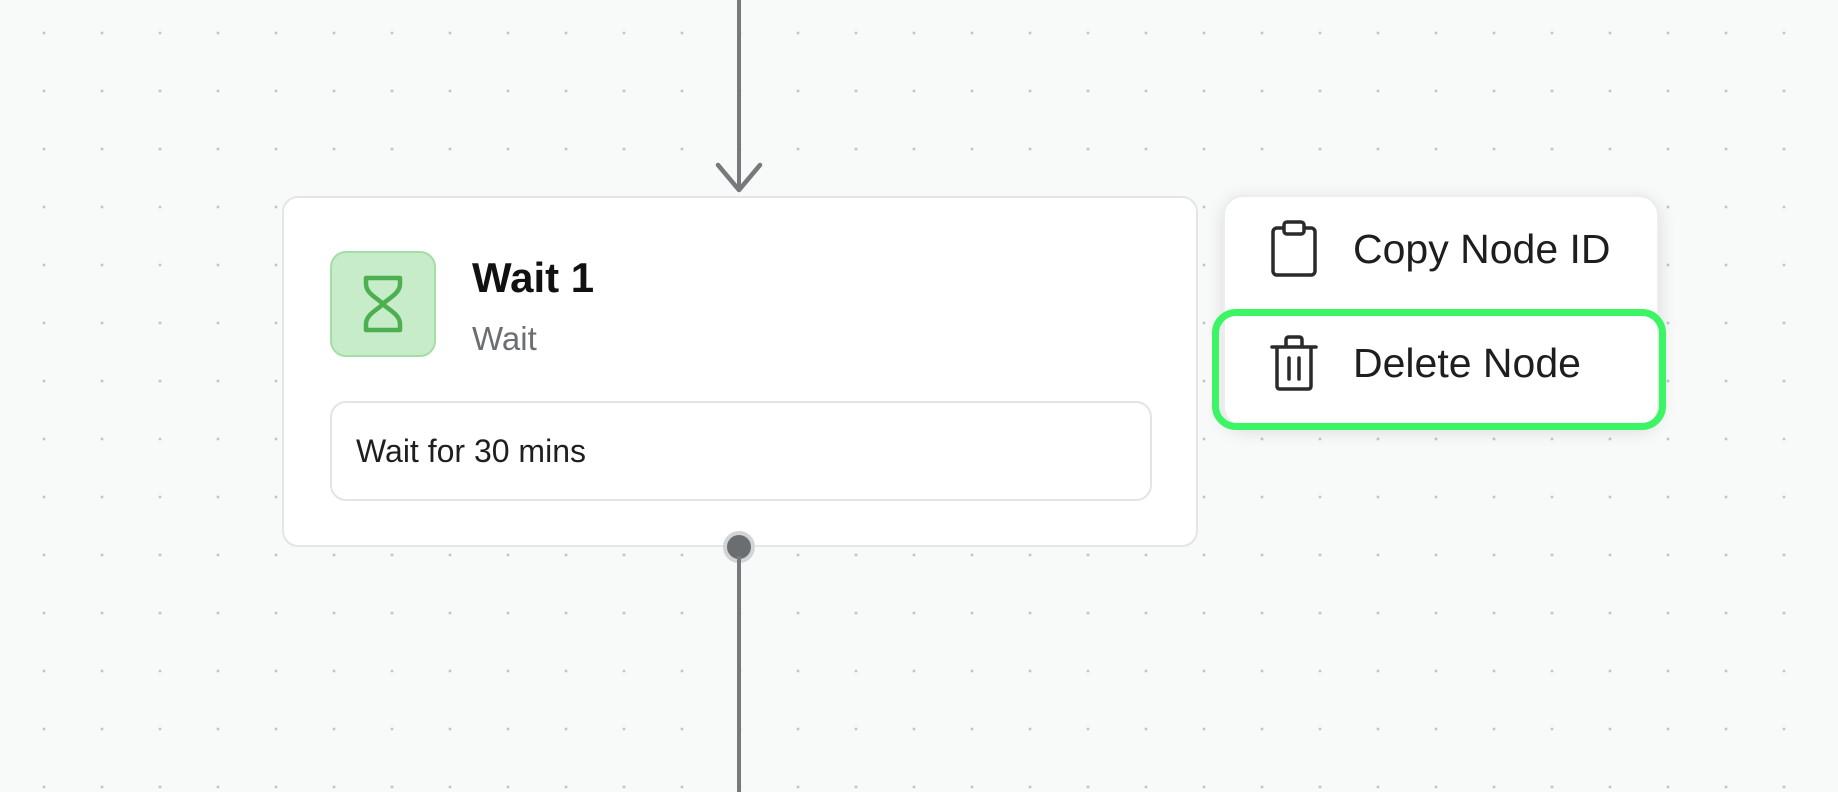  I want to click on delete-node-menu-item: Delete Node, so click(1441, 363).